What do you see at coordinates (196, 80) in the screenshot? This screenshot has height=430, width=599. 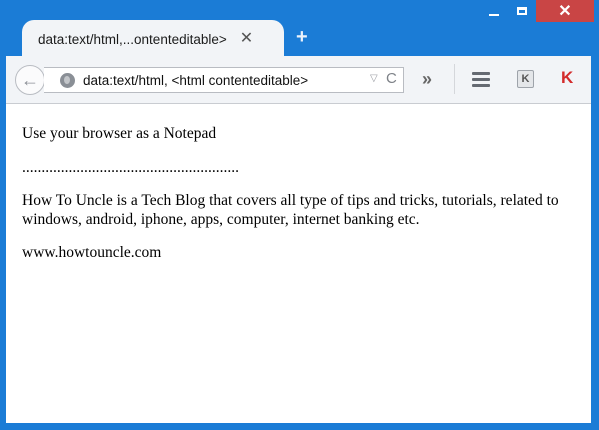 I see `url-text: data:text/html, <html contenteditable>` at bounding box center [196, 80].